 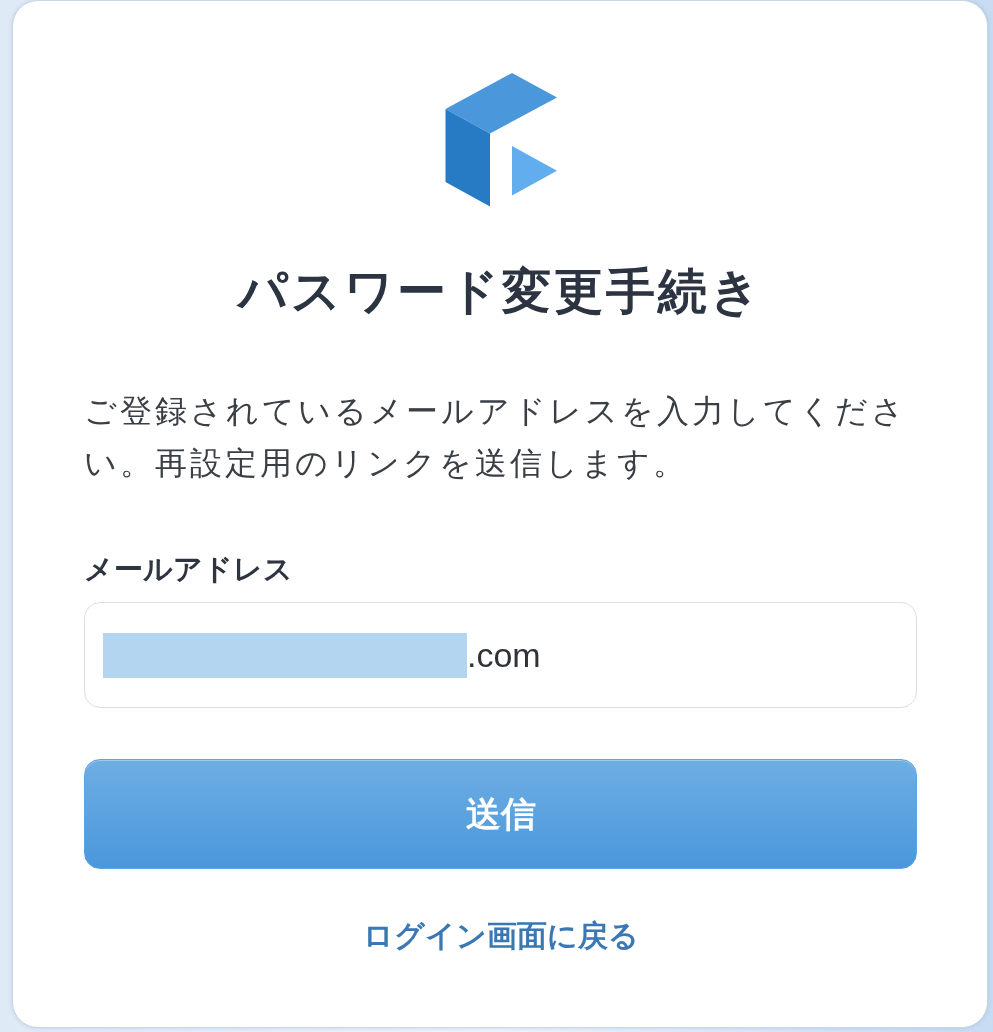 I want to click on page-title: パスワード変更手続き, so click(x=500, y=291).